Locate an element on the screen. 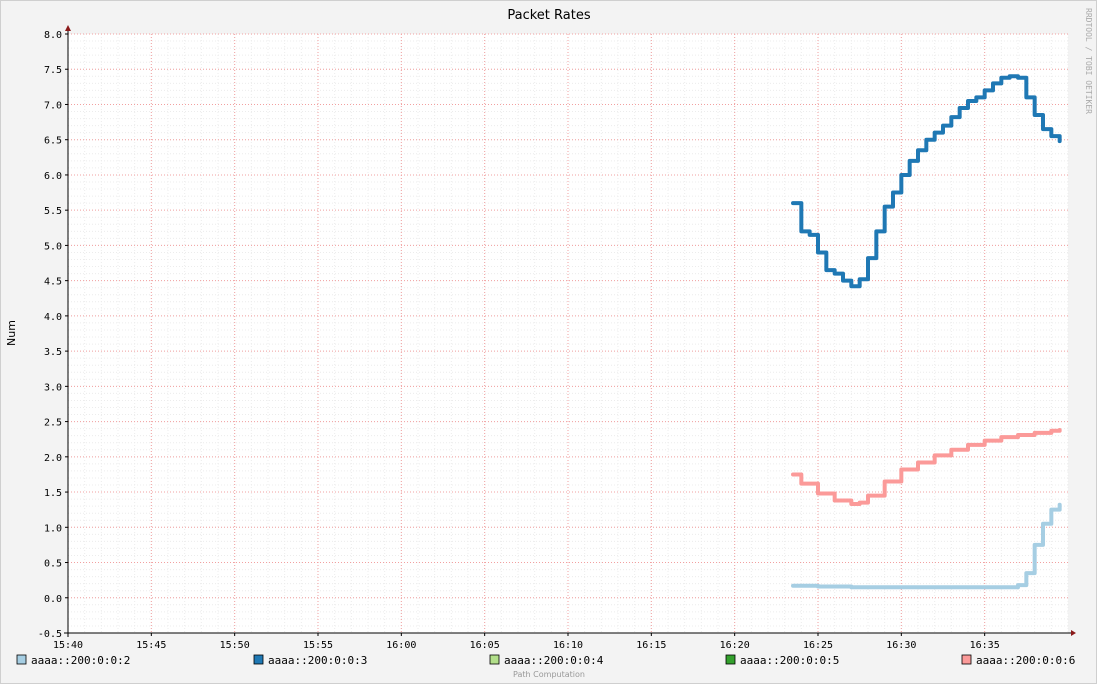 The height and width of the screenshot is (684, 1097). x-tick-label: 16:15 is located at coordinates (651, 645).